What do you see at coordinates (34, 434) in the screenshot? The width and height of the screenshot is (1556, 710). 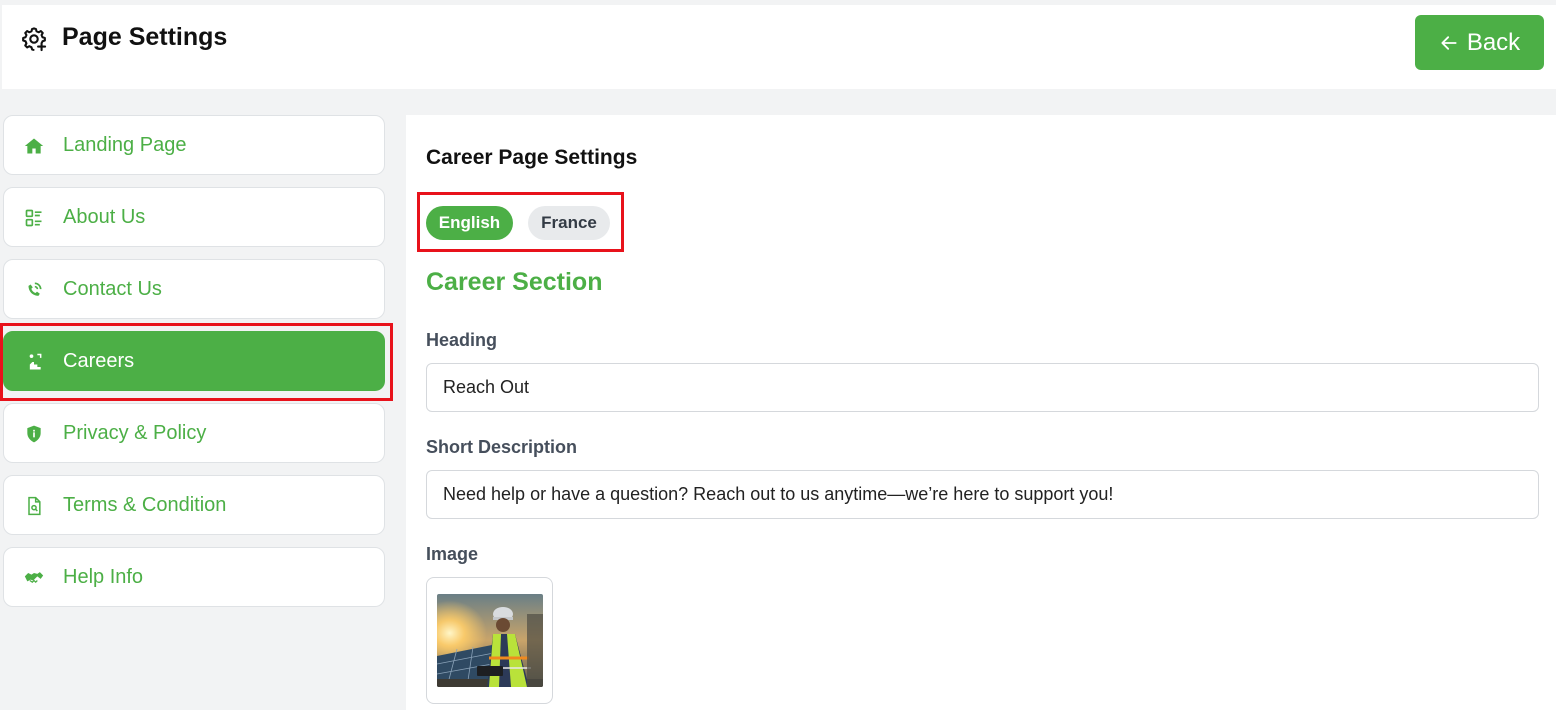 I see `shield-info-icon` at bounding box center [34, 434].